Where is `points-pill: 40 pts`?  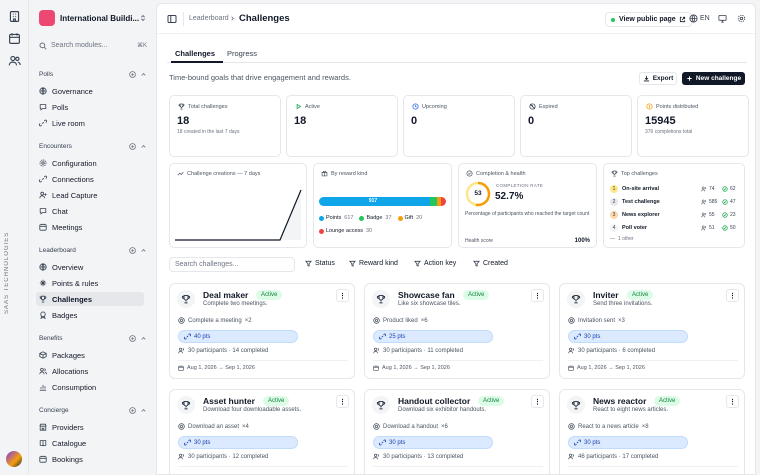 points-pill: 40 pts is located at coordinates (238, 336).